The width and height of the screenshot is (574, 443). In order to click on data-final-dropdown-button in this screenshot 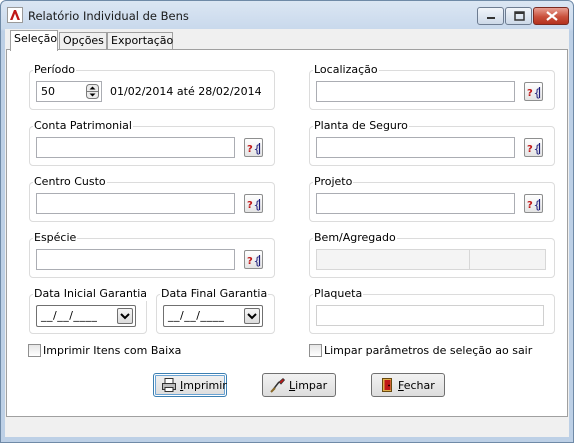, I will do `click(252, 316)`.